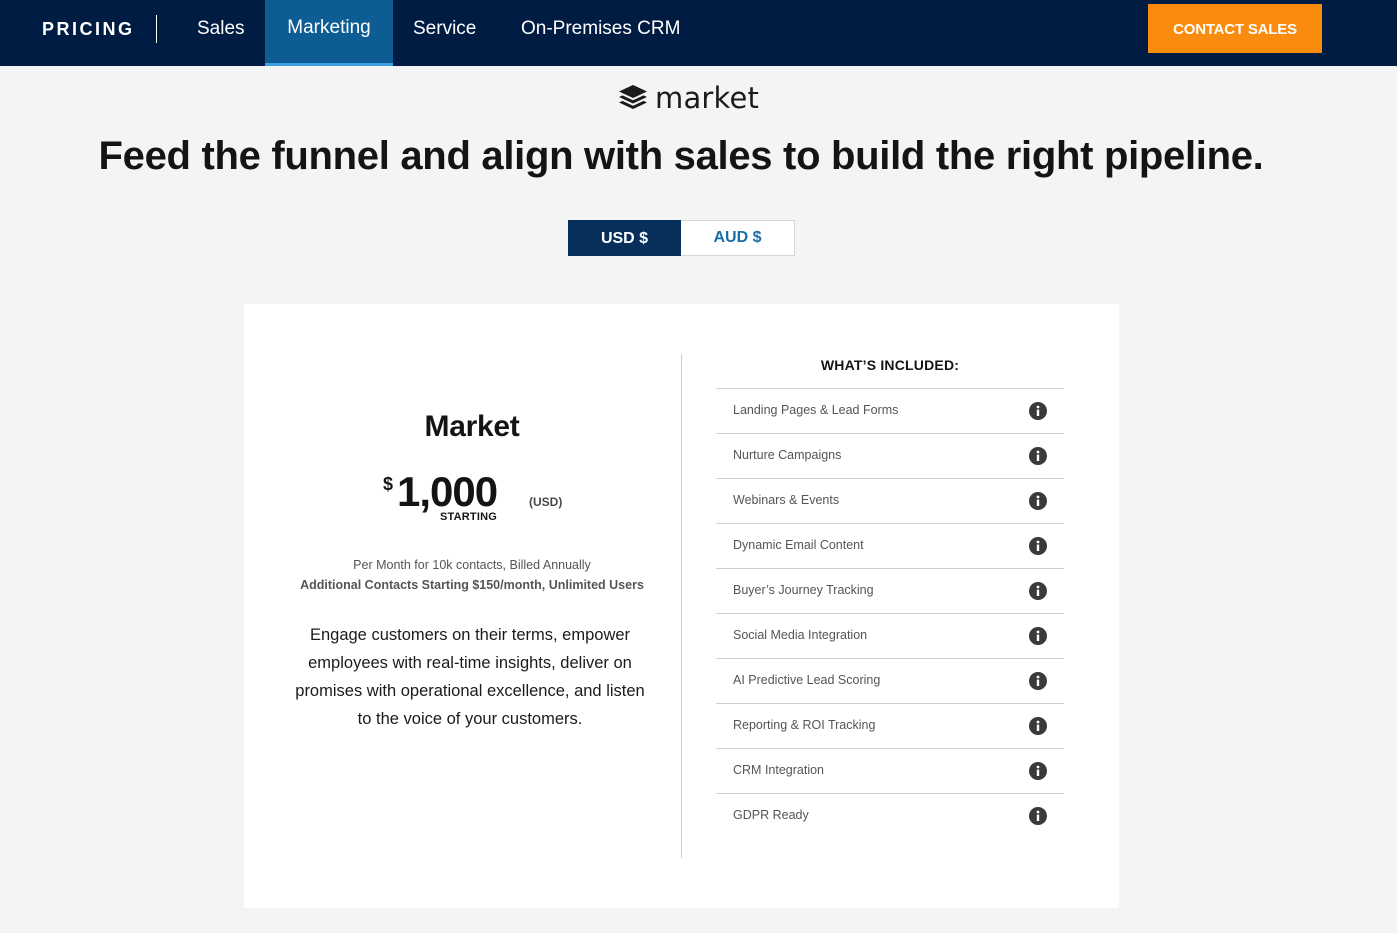  I want to click on feature-label: Nurture Campaigns, so click(787, 455).